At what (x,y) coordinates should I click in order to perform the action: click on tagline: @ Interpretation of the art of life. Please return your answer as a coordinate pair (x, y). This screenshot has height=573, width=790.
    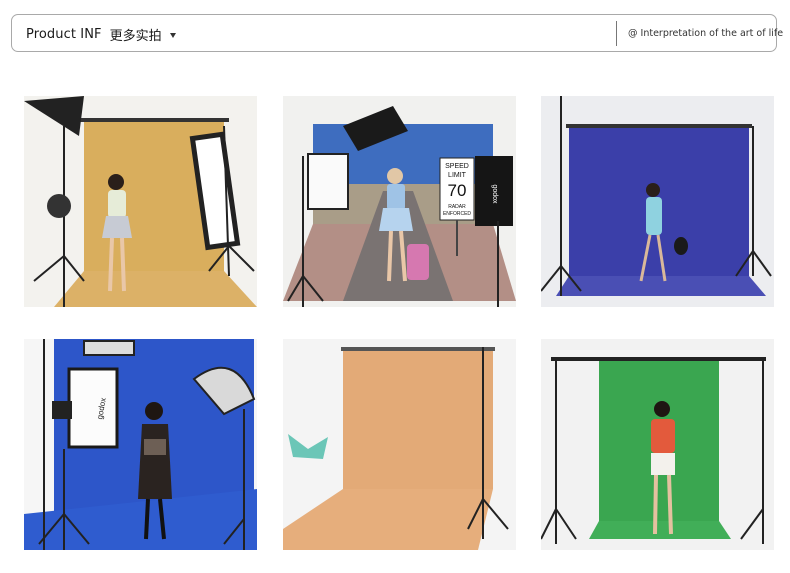
    Looking at the image, I should click on (706, 33).